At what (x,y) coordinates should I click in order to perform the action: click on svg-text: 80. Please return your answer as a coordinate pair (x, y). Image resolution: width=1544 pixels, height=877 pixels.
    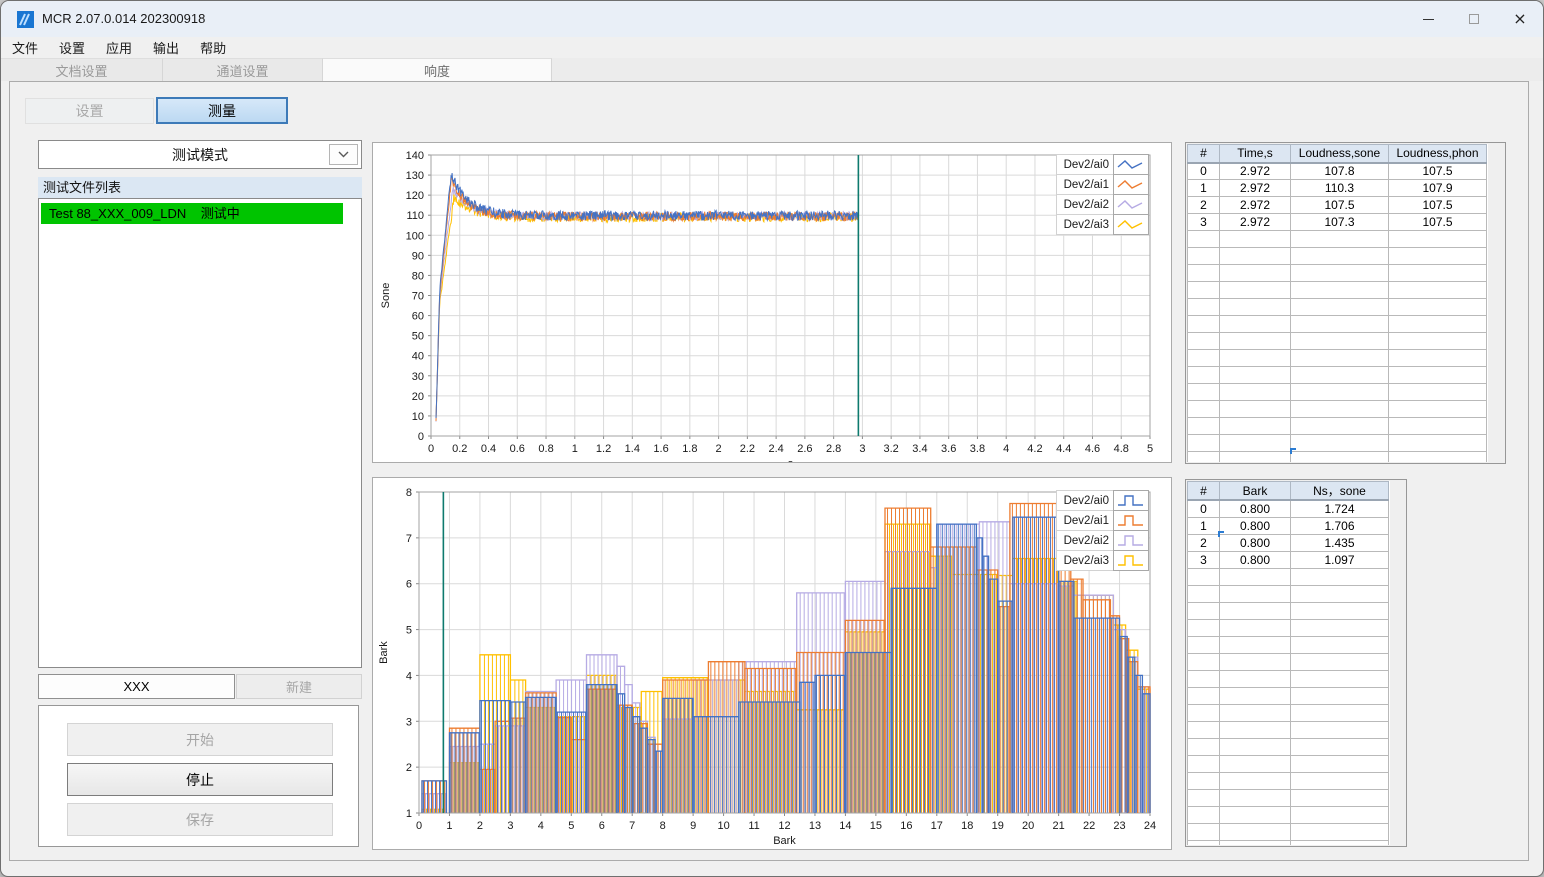
    Looking at the image, I should click on (418, 276).